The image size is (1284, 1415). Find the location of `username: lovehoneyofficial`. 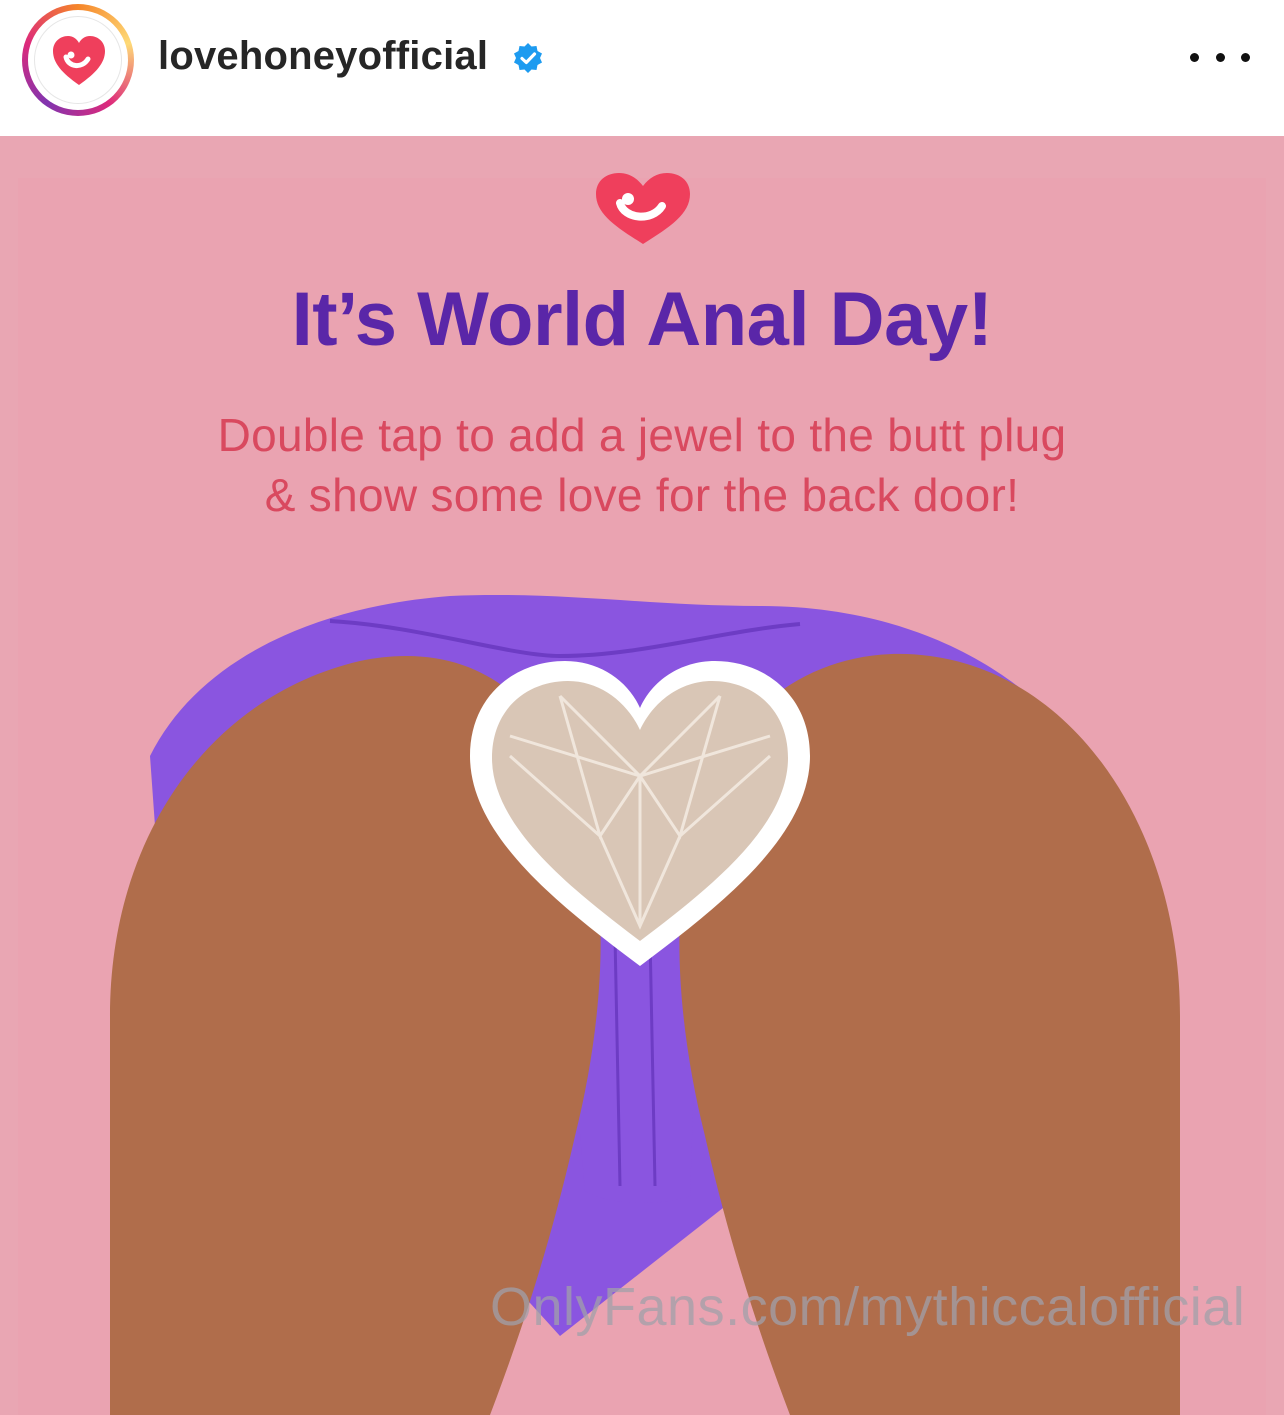

username: lovehoneyofficial is located at coordinates (323, 56).